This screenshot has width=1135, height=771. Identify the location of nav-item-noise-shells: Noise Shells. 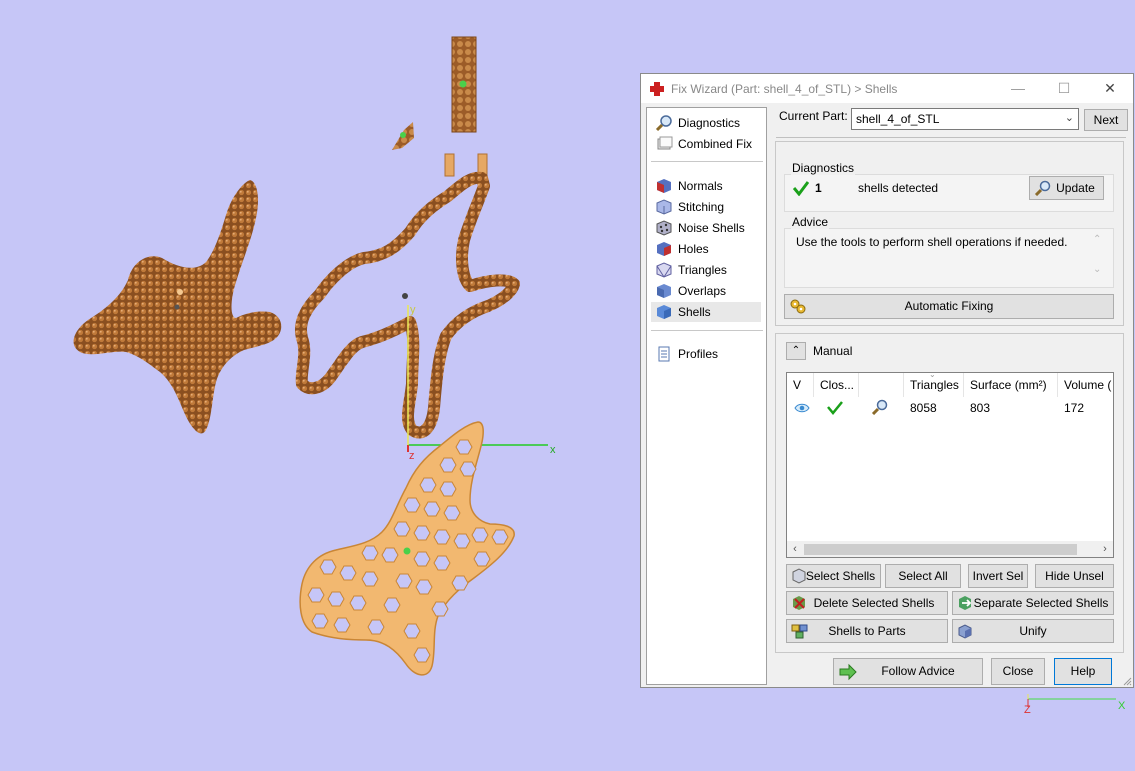
(706, 228).